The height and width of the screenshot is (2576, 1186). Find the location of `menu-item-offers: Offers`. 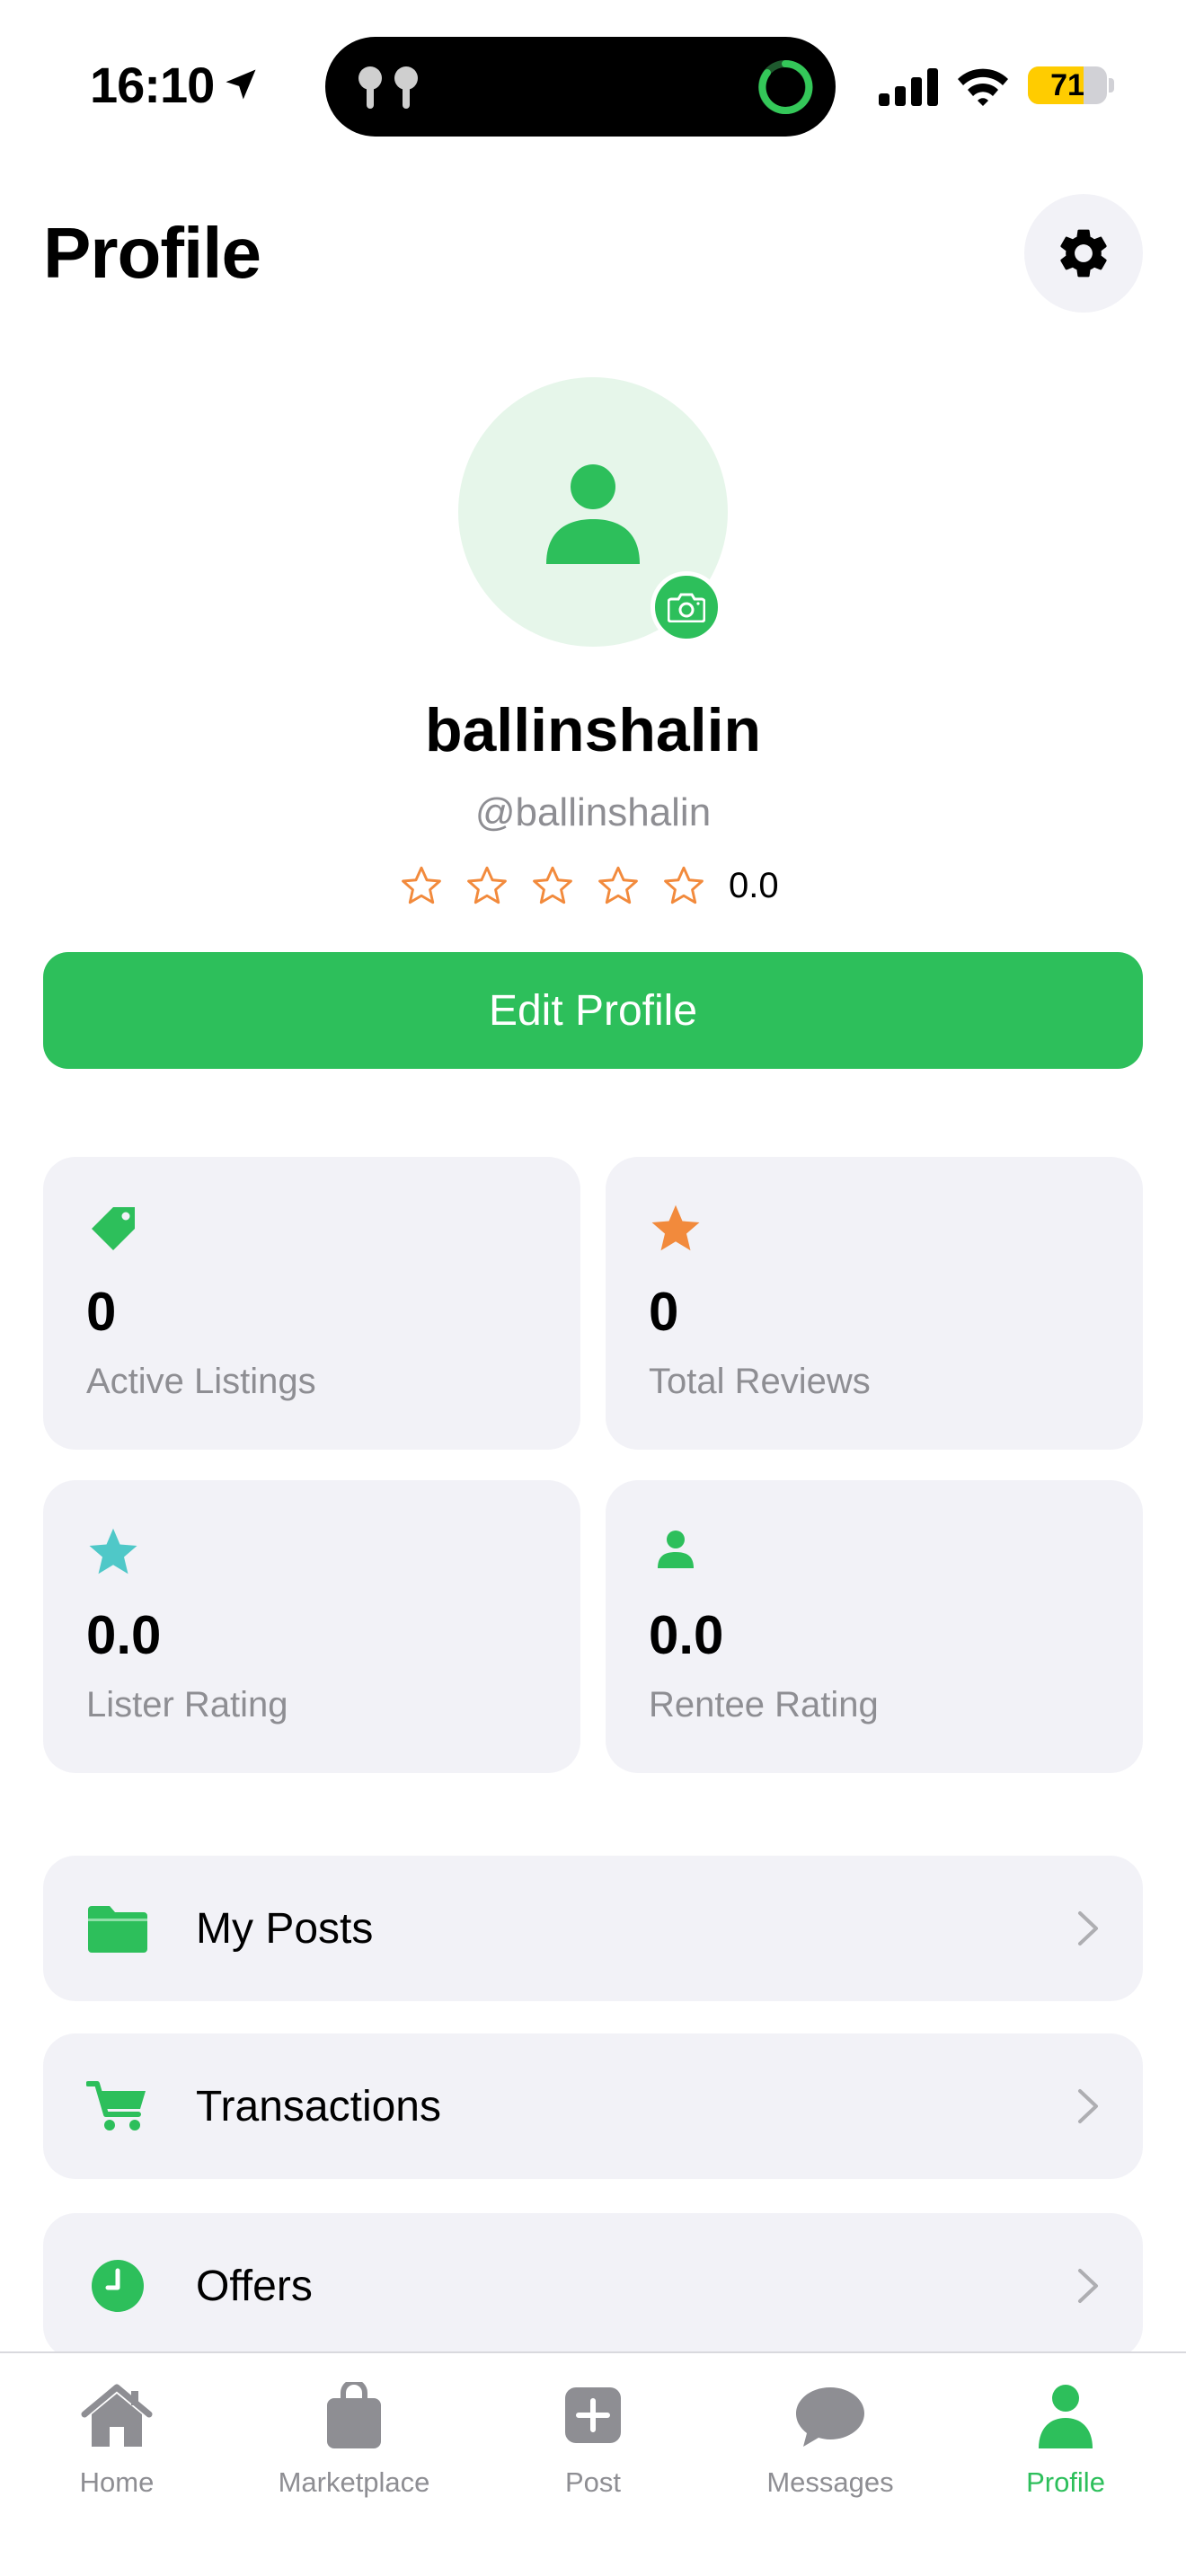

menu-item-offers: Offers is located at coordinates (593, 2286).